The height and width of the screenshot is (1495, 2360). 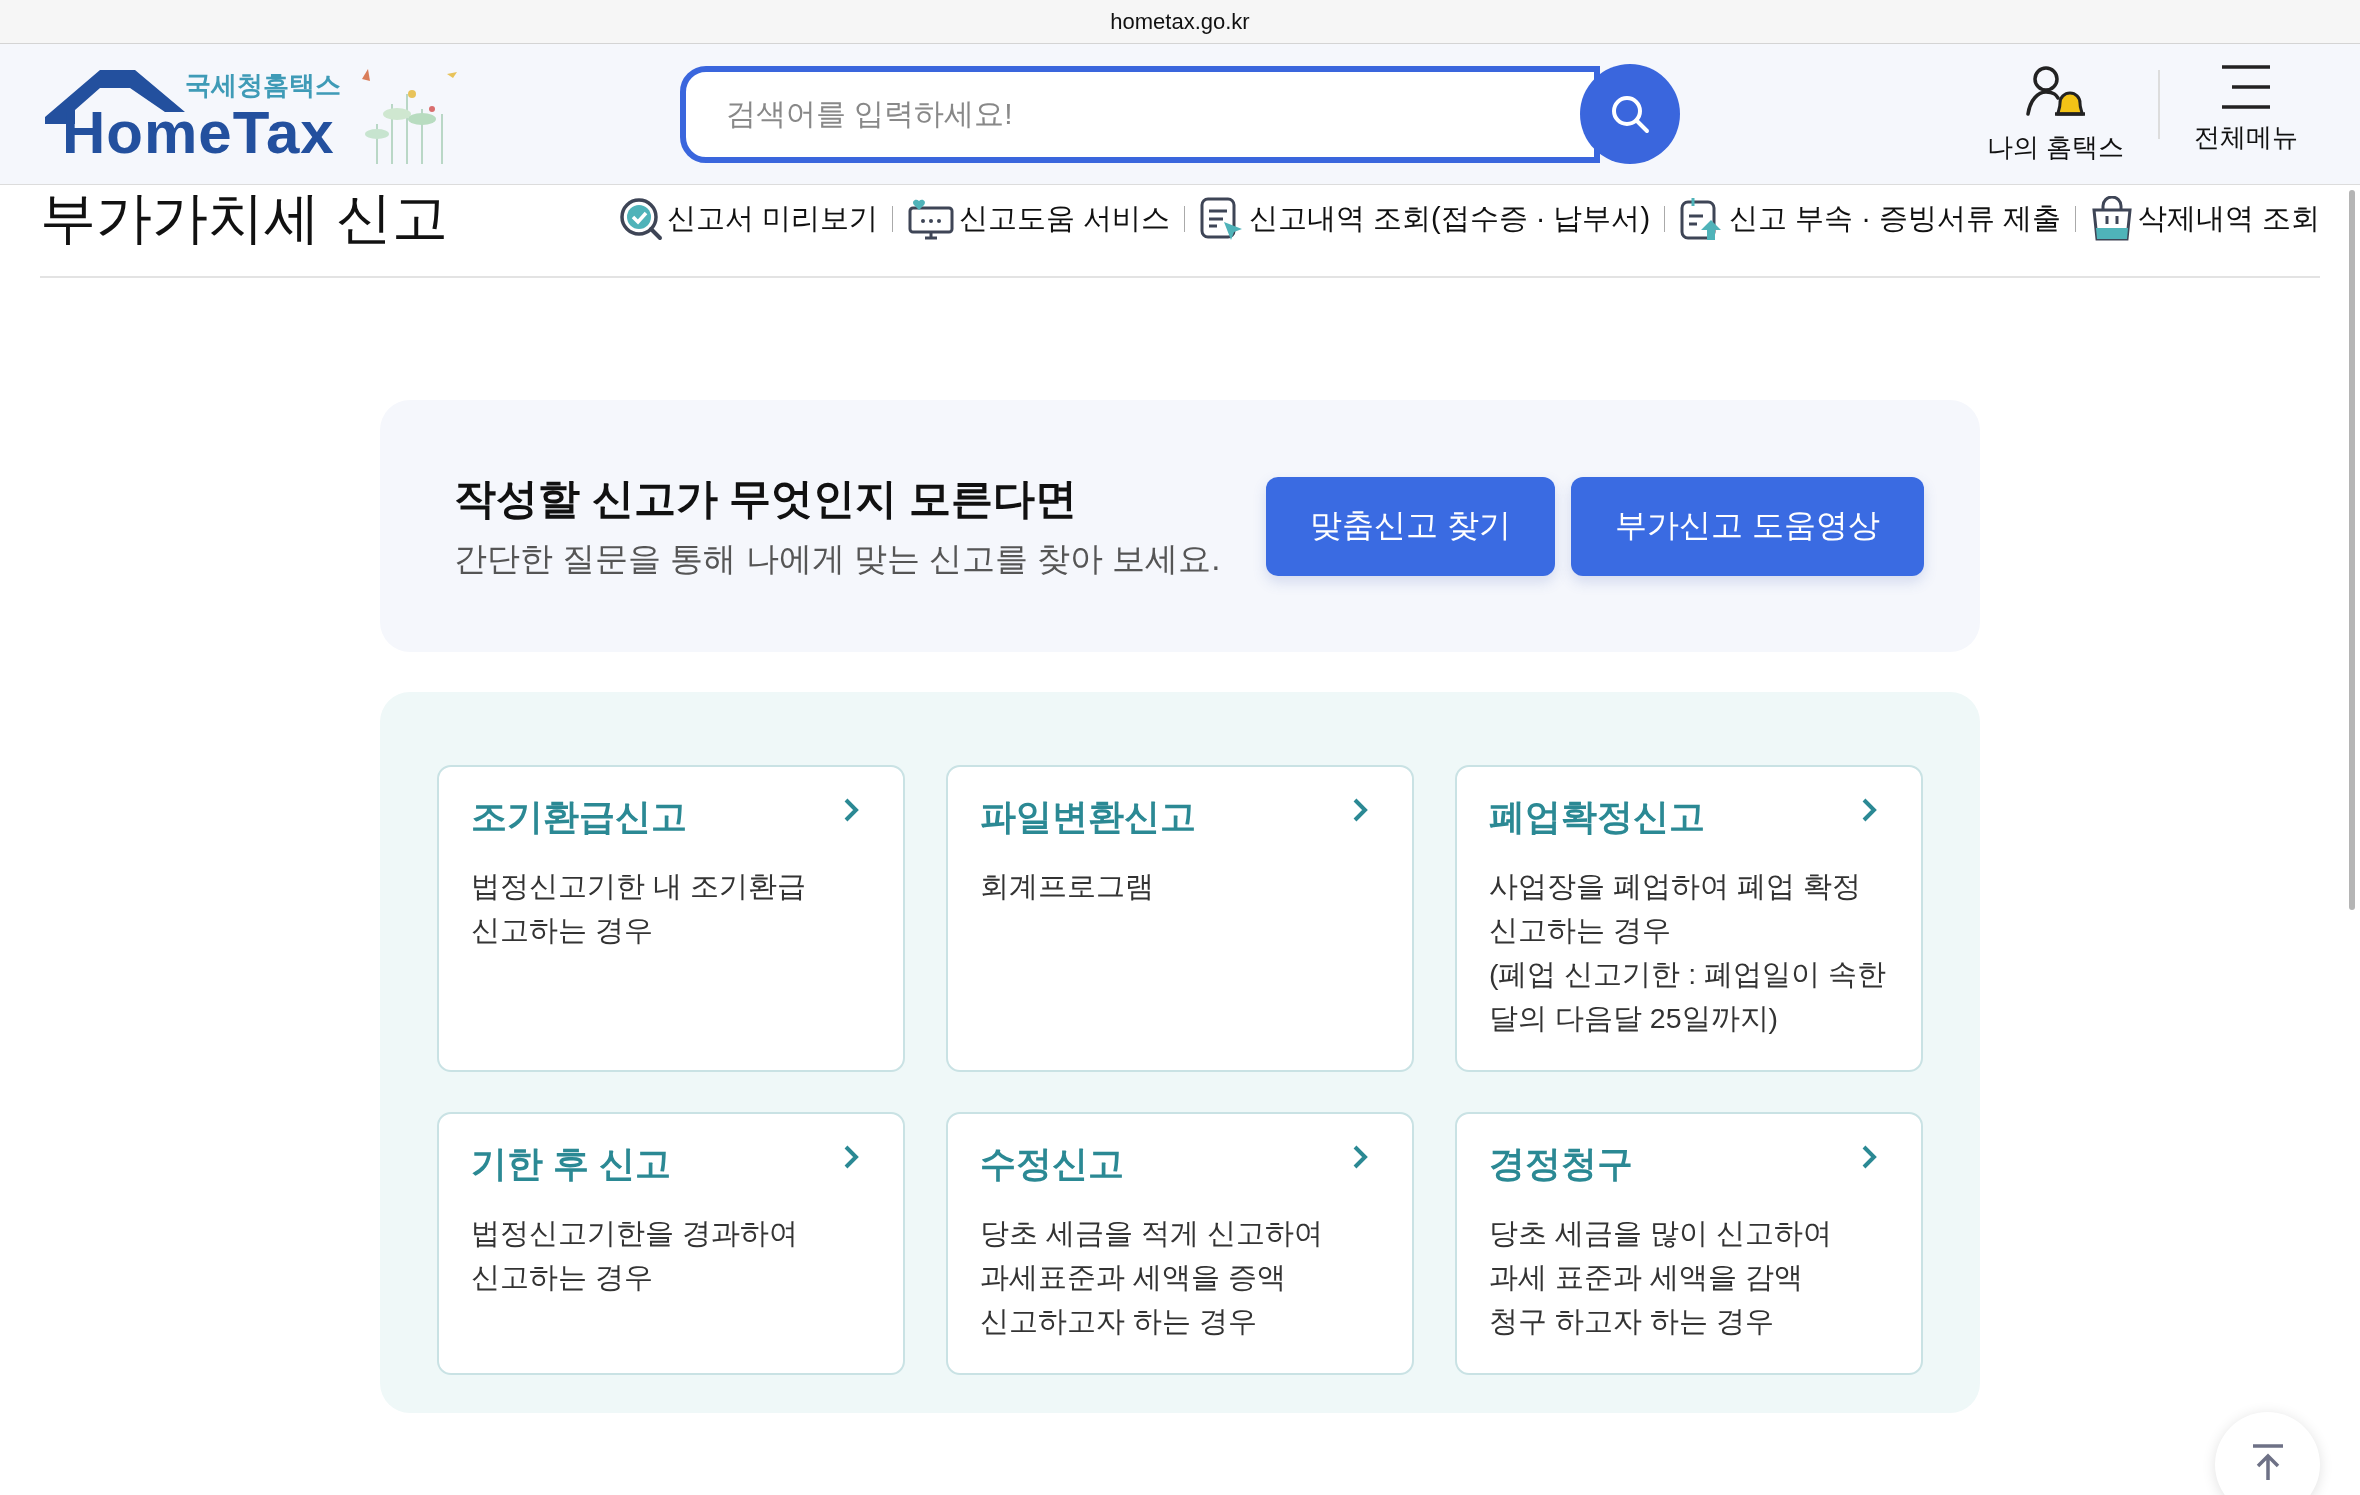 What do you see at coordinates (640, 218) in the screenshot?
I see `check-magnifier-icon` at bounding box center [640, 218].